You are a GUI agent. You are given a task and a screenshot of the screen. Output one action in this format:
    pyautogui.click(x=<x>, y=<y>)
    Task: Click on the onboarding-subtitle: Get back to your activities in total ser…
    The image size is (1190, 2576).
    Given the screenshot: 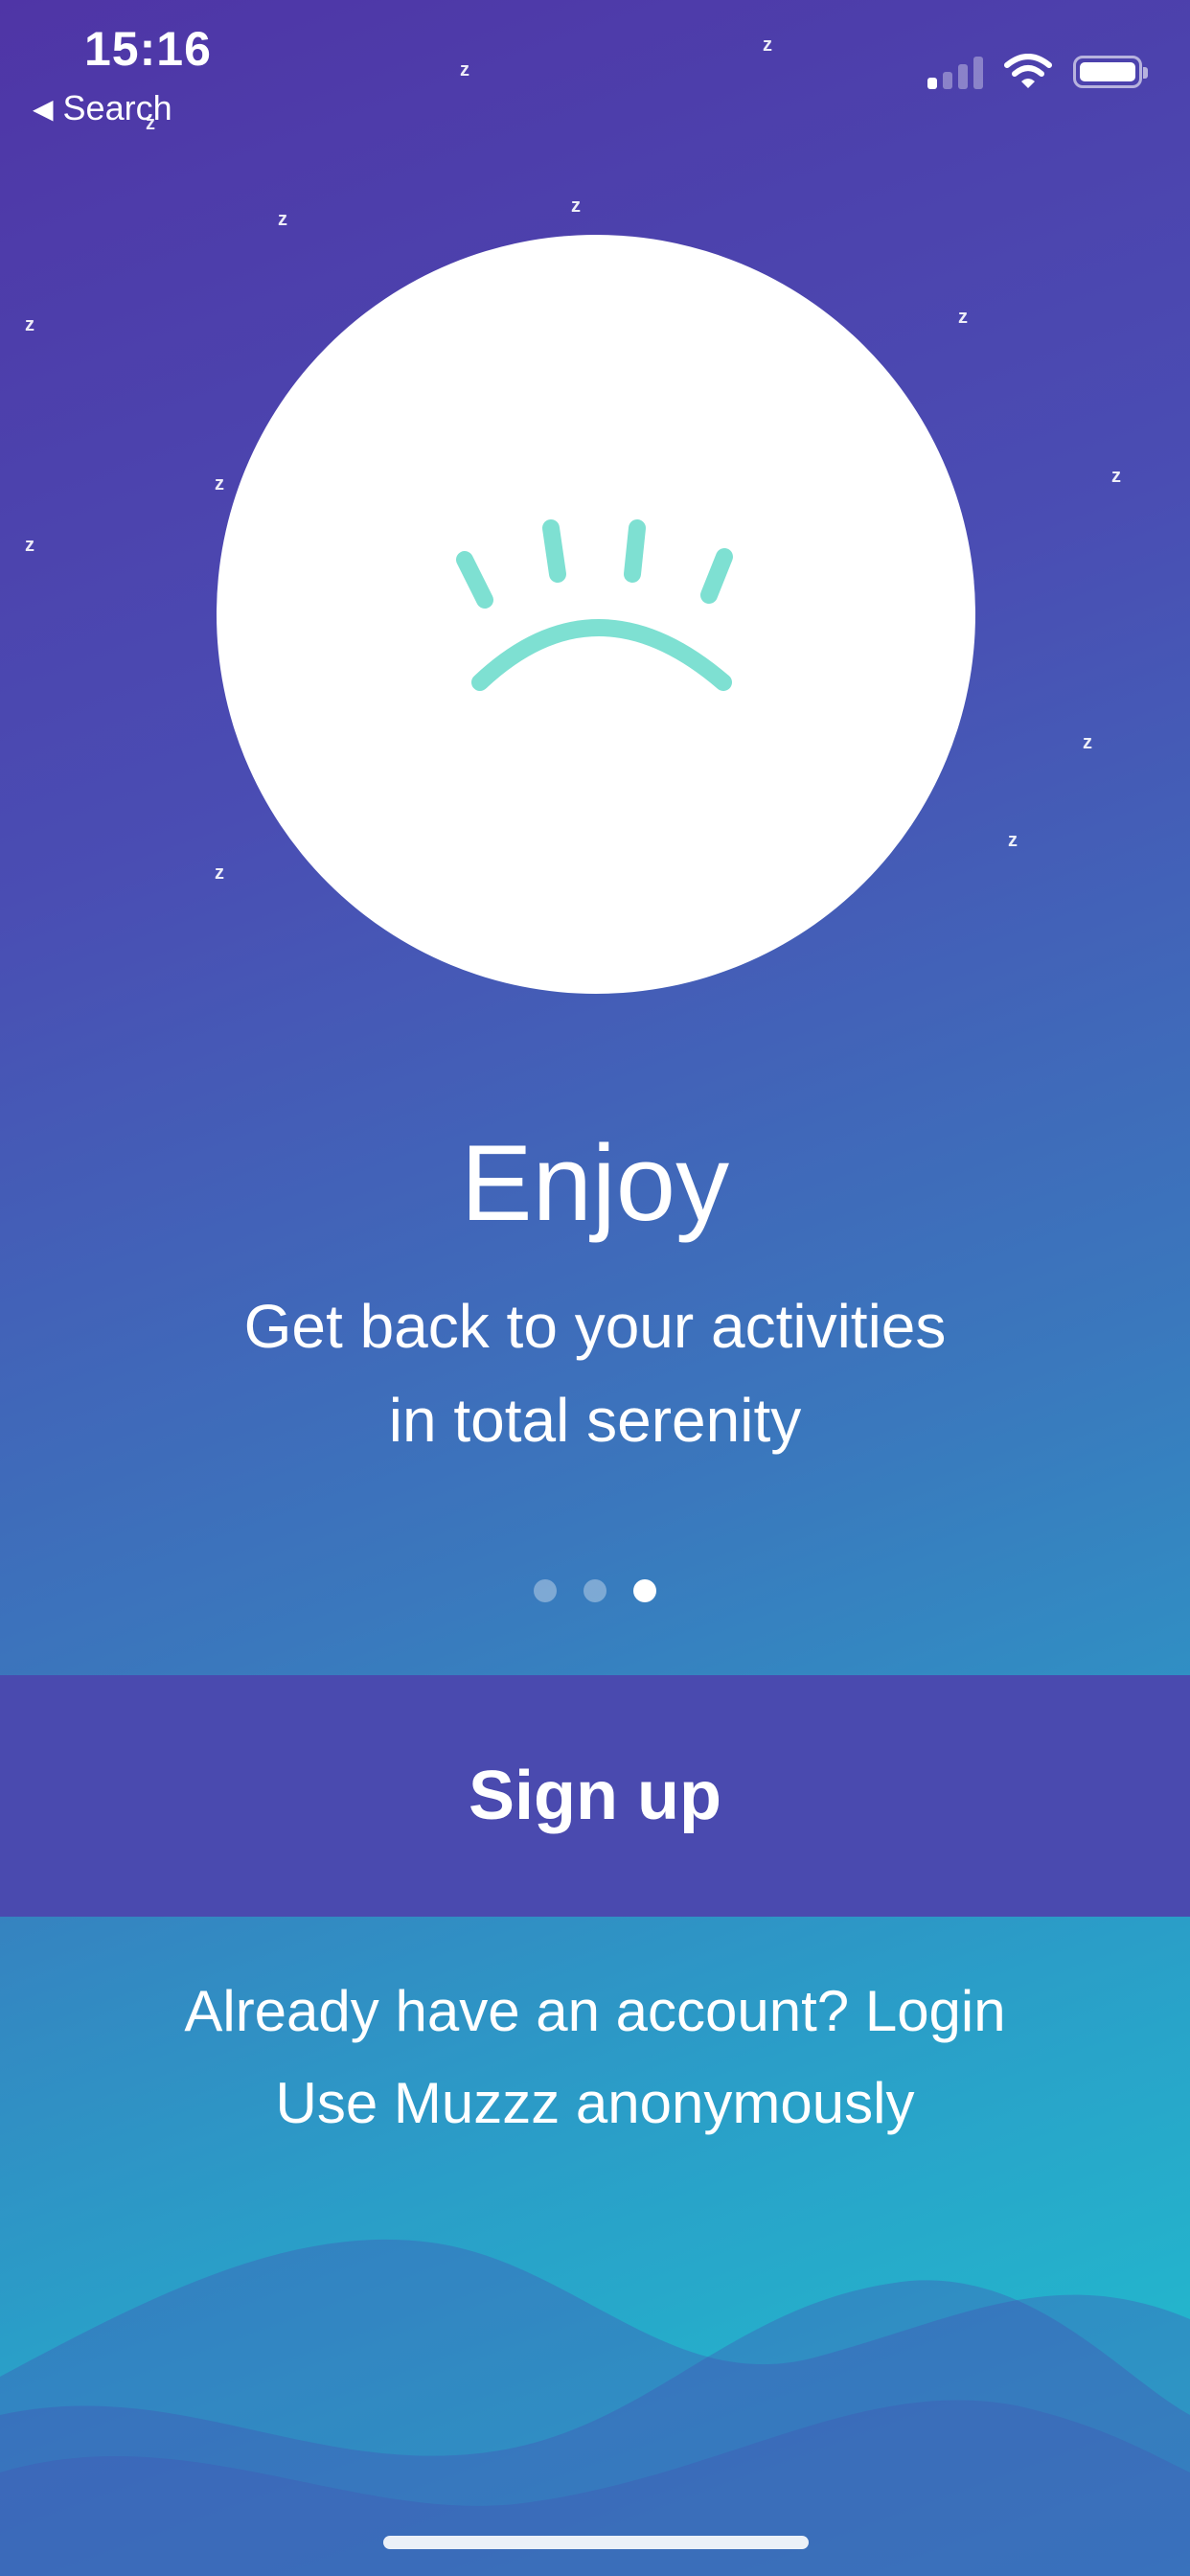 What is the action you would take?
    pyautogui.click(x=595, y=1373)
    